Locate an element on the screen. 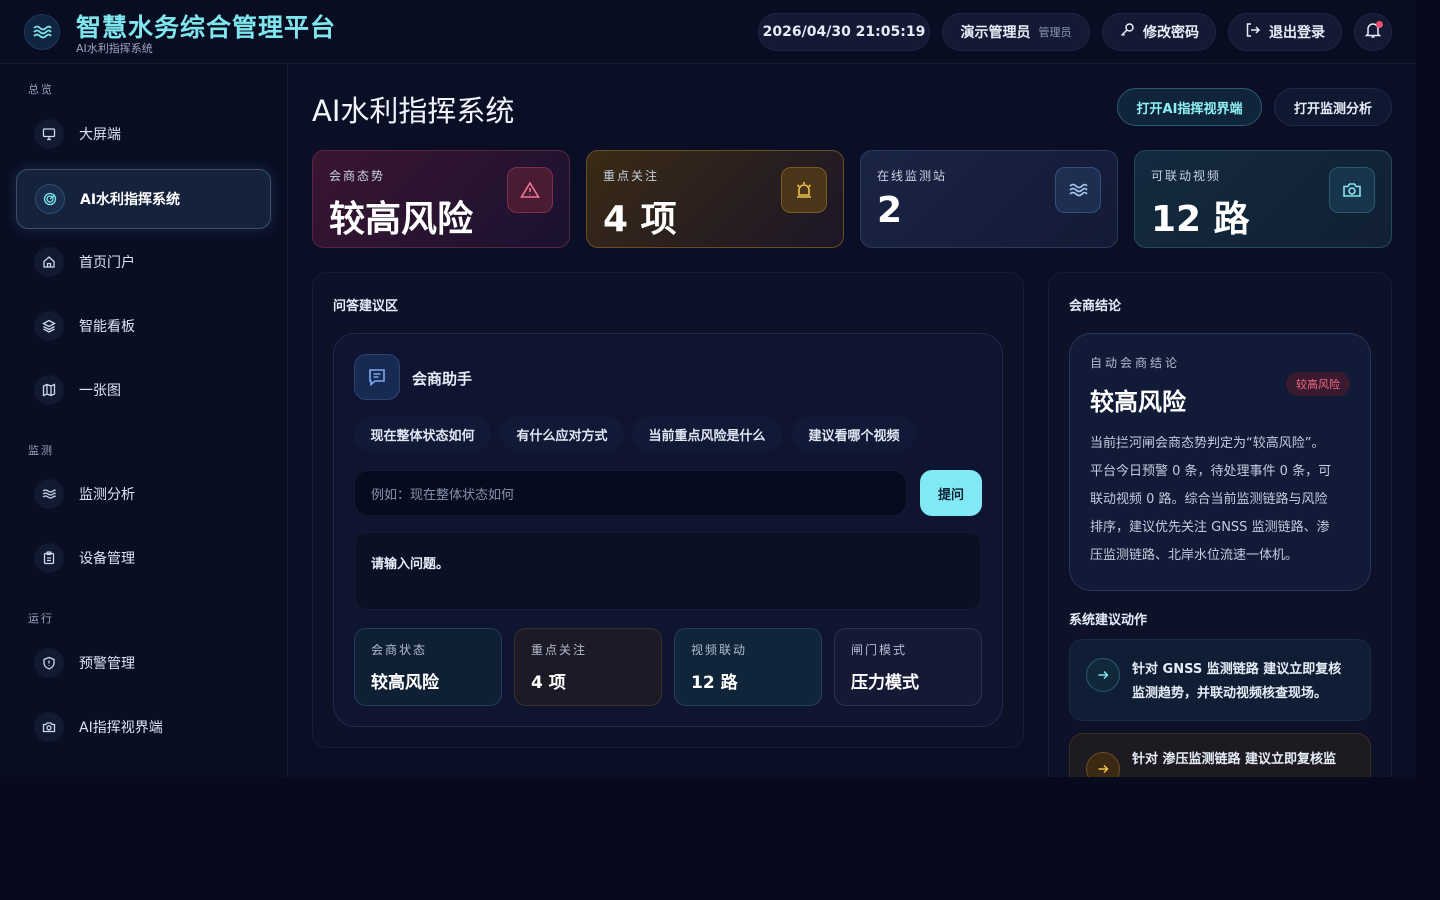 The height and width of the screenshot is (900, 1440). stat-value: 12 路 is located at coordinates (714, 683).